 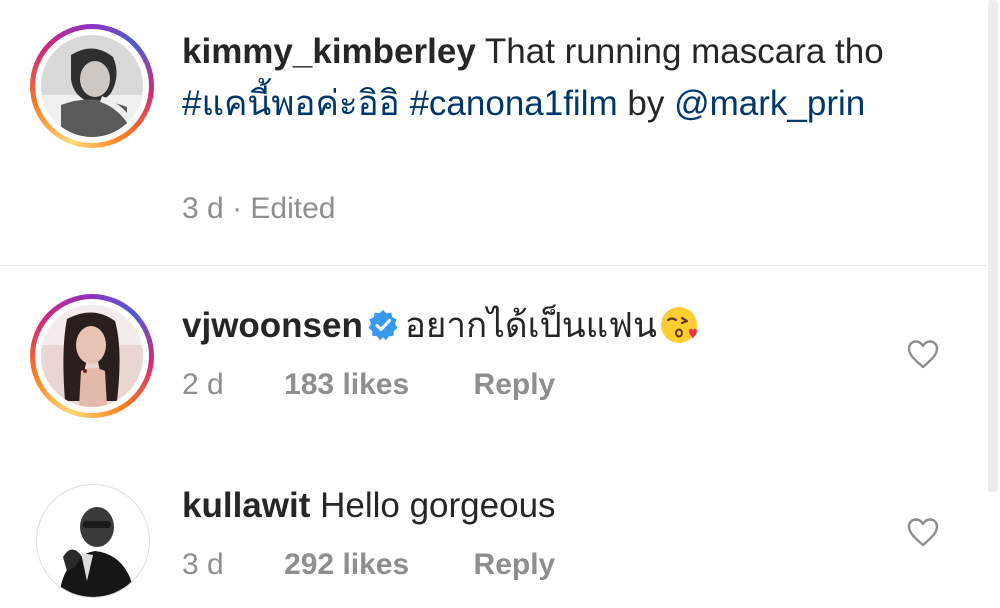 I want to click on caption-meta: 3 d · Edited, so click(x=258, y=209).